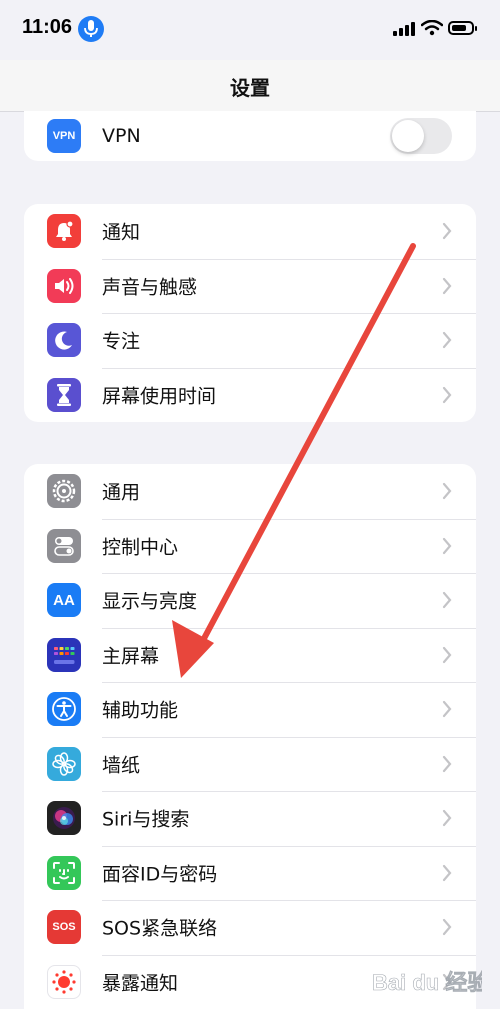 Image resolution: width=500 pixels, height=1009 pixels. What do you see at coordinates (121, 763) in the screenshot?
I see `settings-row-label: 墙纸` at bounding box center [121, 763].